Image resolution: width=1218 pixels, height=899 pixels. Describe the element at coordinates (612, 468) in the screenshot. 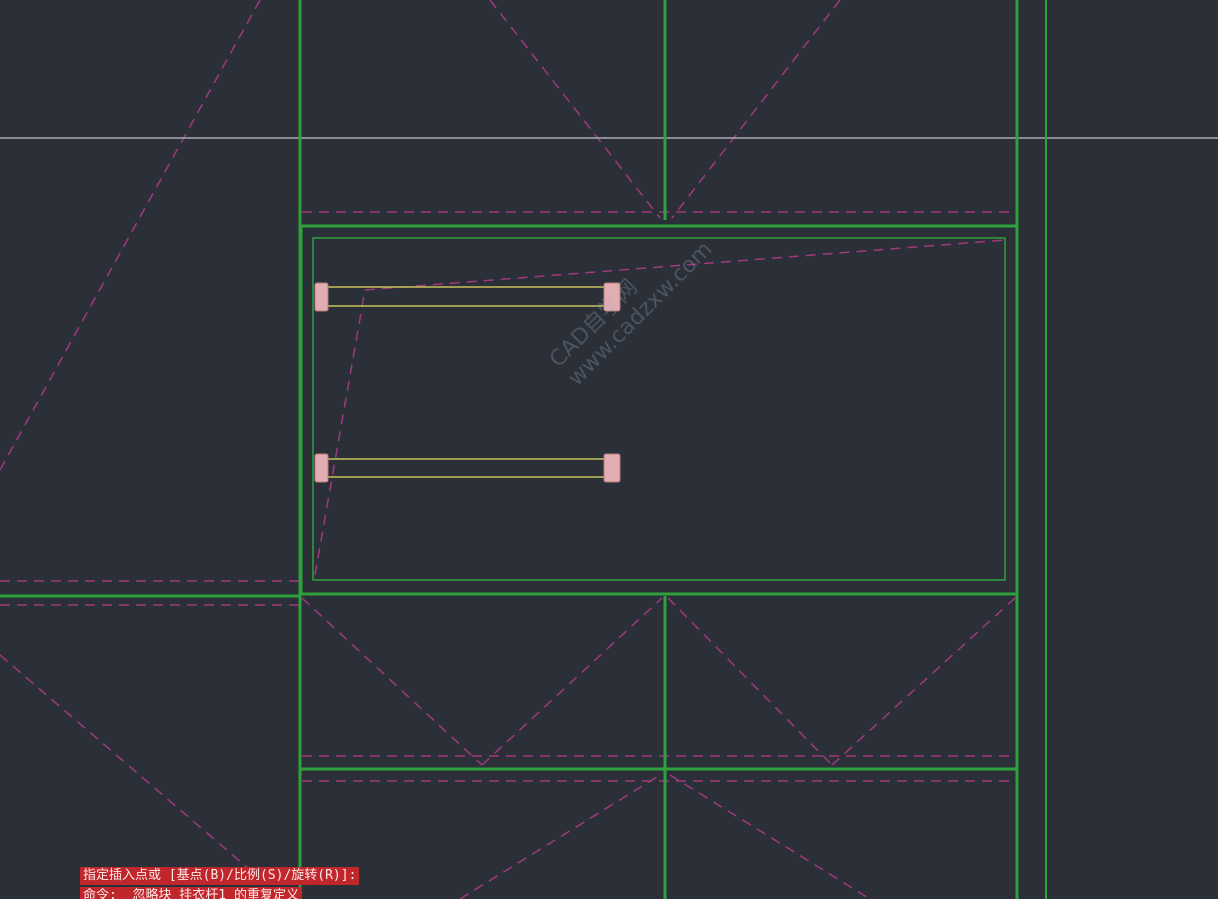

I see `rod-end-cap-right` at that location.